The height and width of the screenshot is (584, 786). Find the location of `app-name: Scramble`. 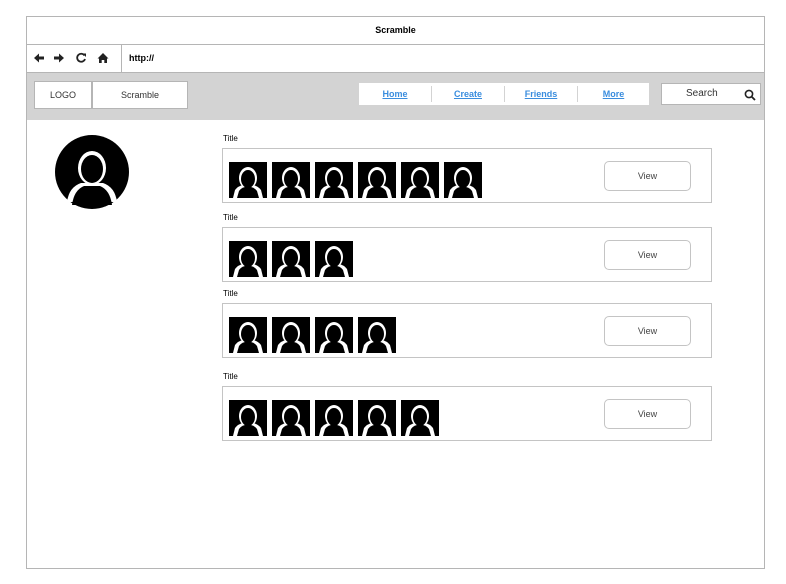

app-name: Scramble is located at coordinates (140, 95).